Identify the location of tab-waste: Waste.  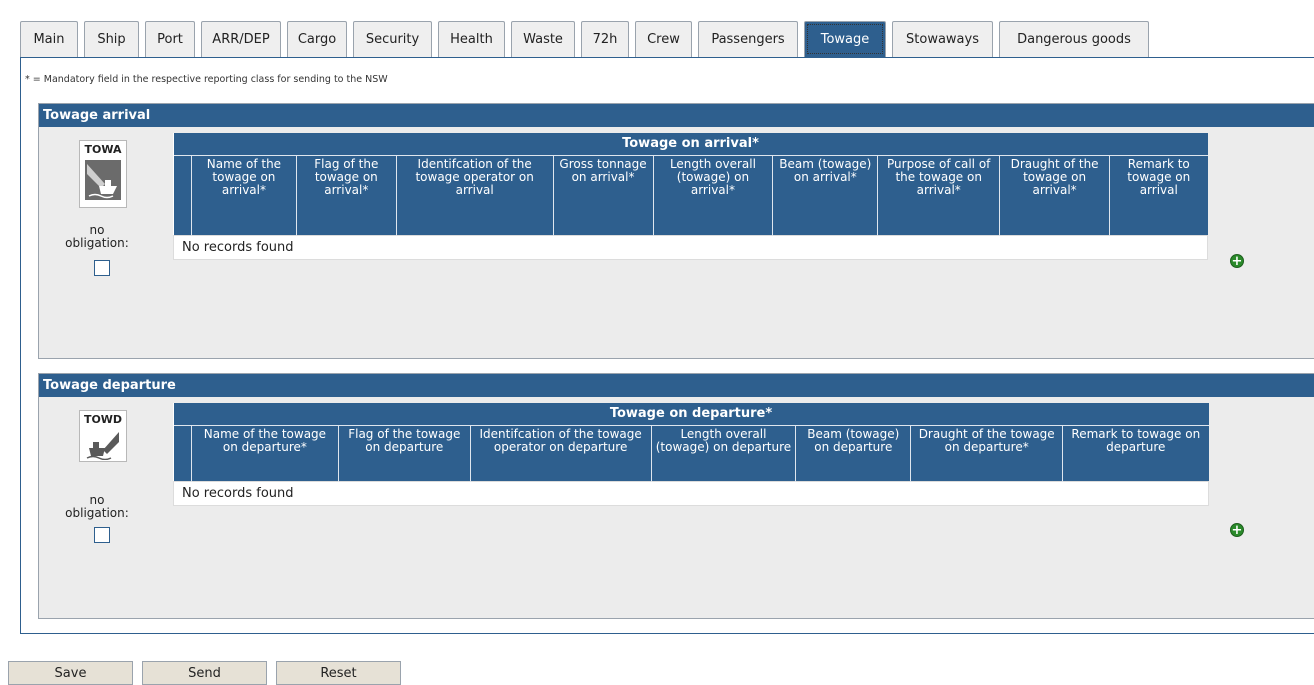
(543, 39).